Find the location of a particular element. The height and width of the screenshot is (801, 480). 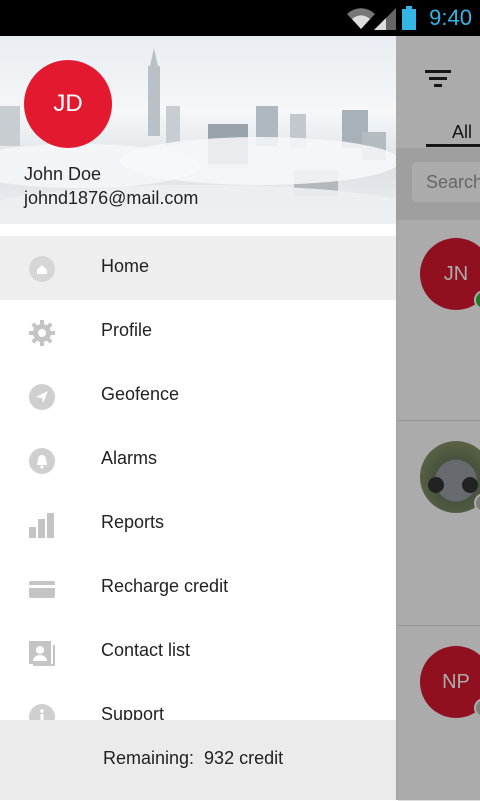

status-bar: 9:40 is located at coordinates (240, 18).